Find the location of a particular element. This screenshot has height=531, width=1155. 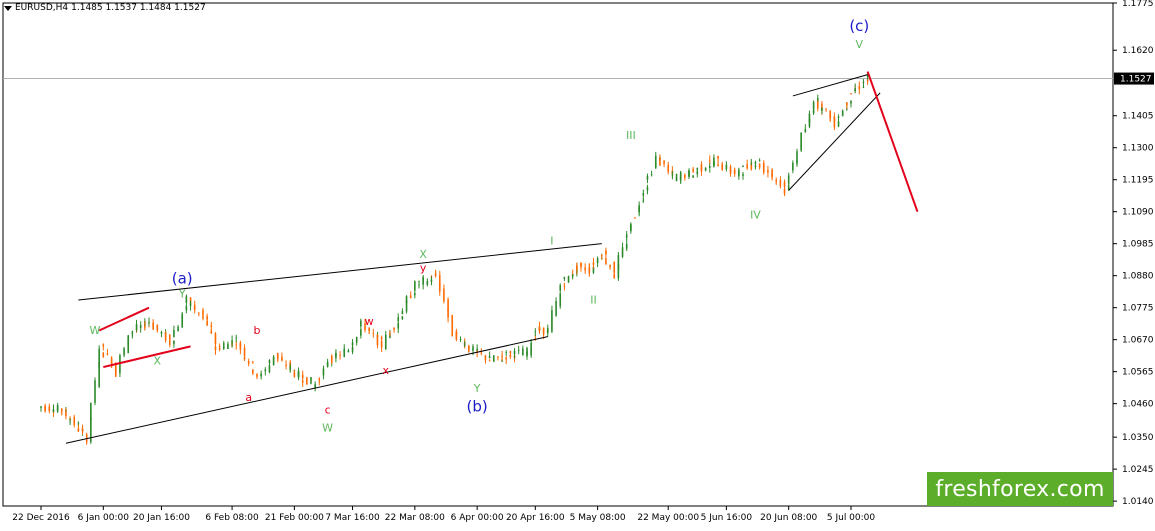

y-tick-label: 1.0670 is located at coordinates (1138, 341).